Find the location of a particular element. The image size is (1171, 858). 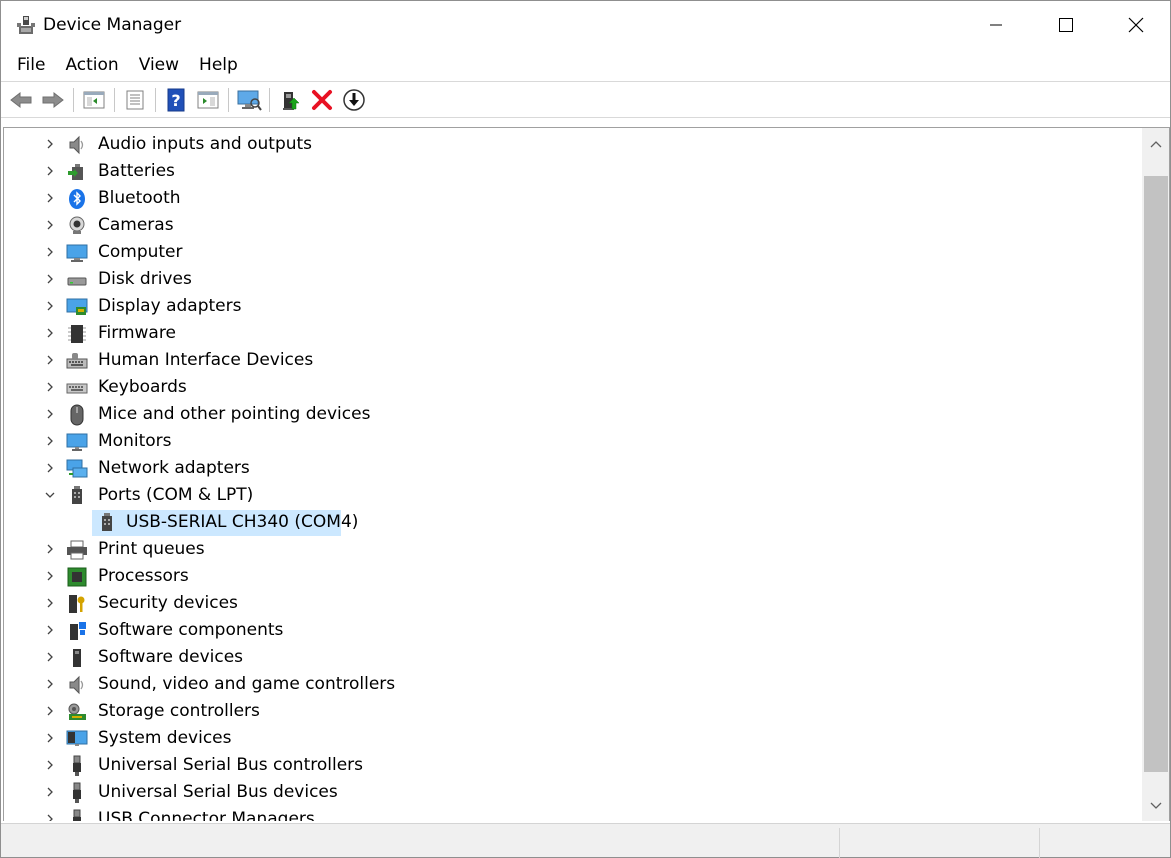

tree-category-item: Computer is located at coordinates (573, 252).